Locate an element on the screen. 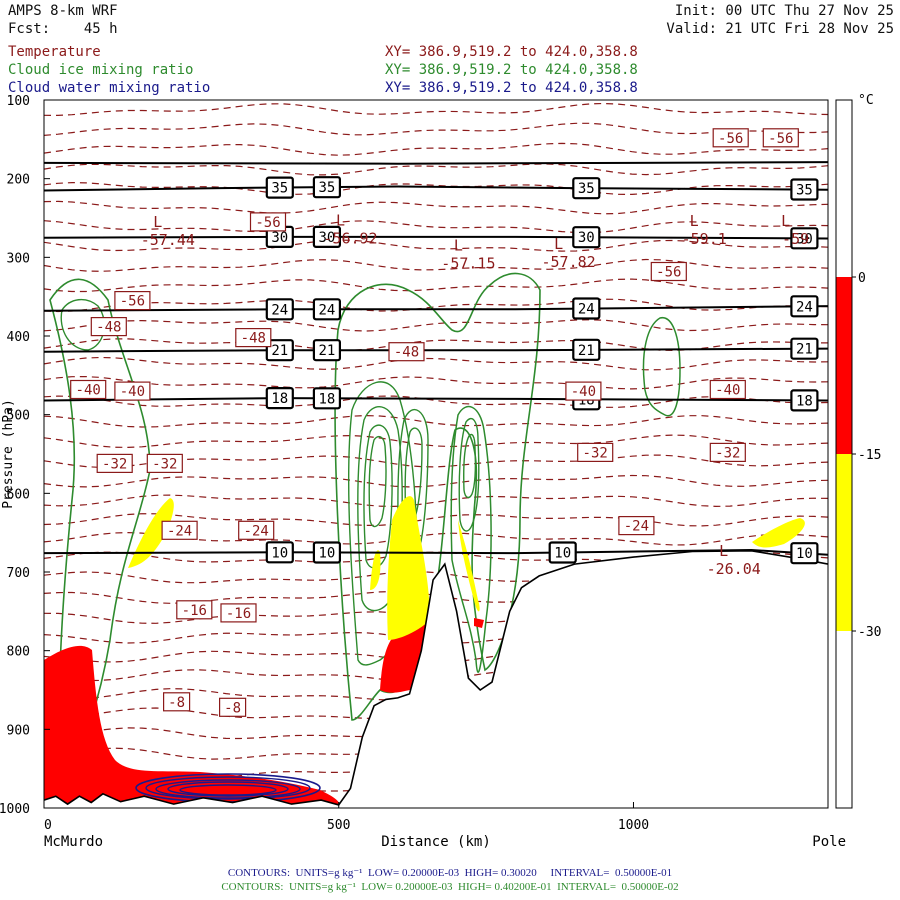  low-value: -57.15 is located at coordinates (468, 264).